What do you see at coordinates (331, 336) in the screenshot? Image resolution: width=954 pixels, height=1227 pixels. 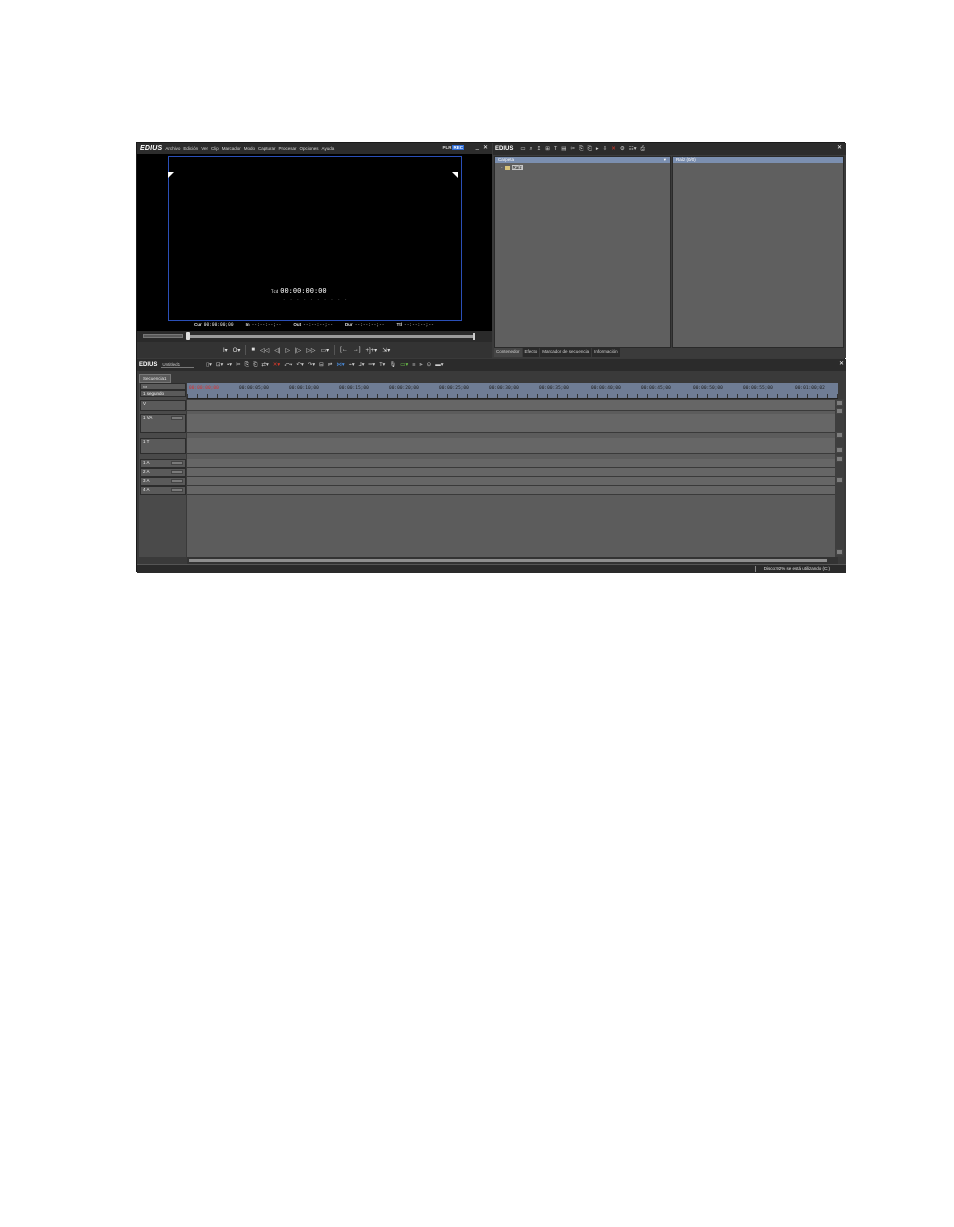 I see `position-slider-track` at bounding box center [331, 336].